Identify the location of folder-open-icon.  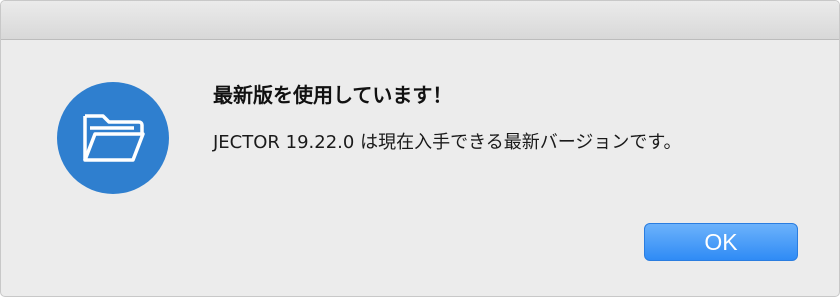
(114, 138).